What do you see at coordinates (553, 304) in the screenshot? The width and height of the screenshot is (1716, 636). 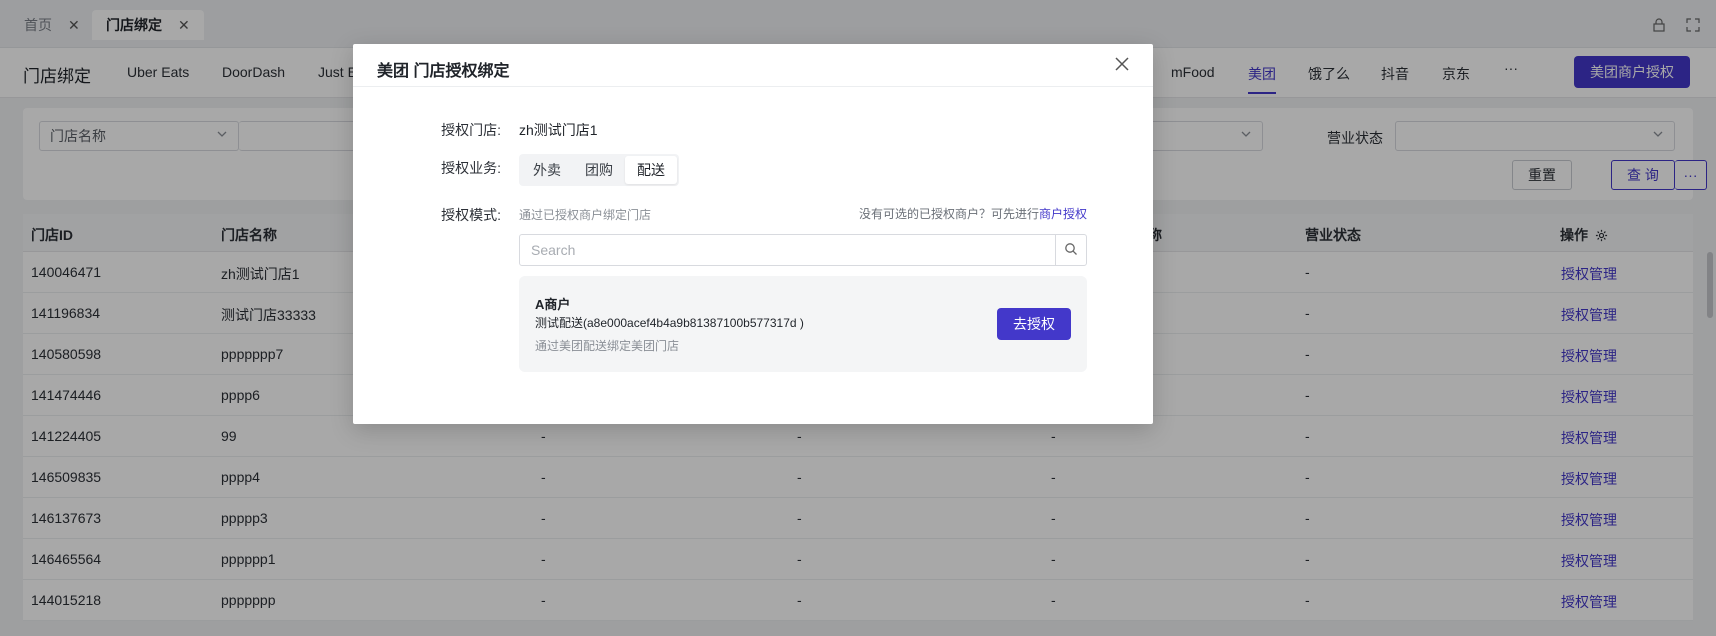 I see `merchant-name: A商户` at bounding box center [553, 304].